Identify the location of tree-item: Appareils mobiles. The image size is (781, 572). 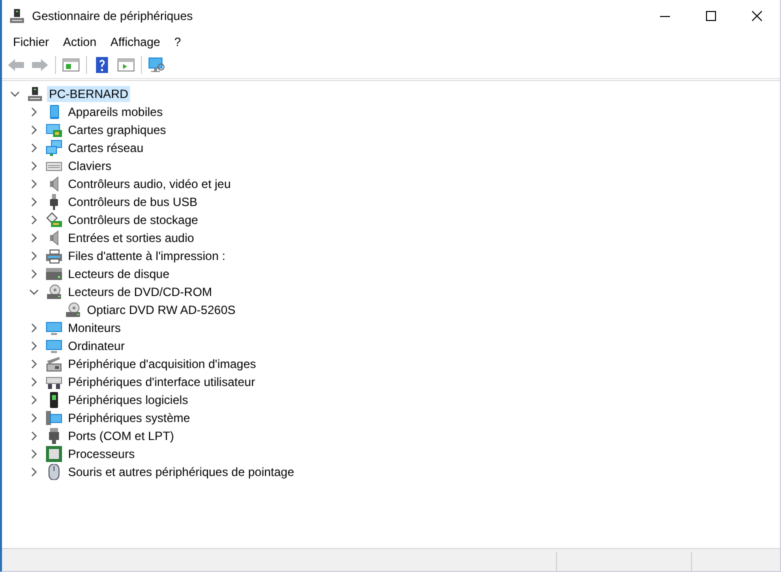
(115, 112).